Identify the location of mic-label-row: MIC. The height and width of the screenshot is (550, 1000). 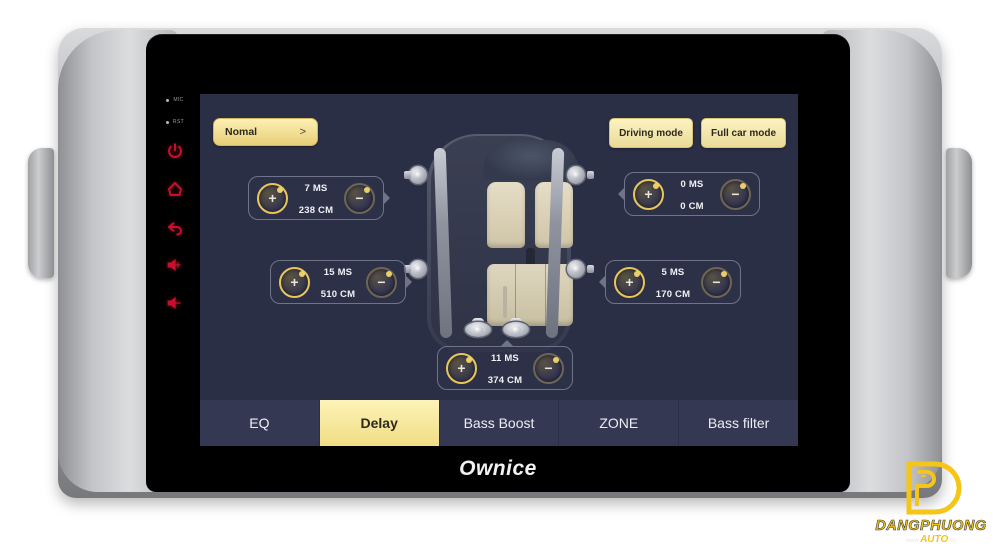
(174, 100).